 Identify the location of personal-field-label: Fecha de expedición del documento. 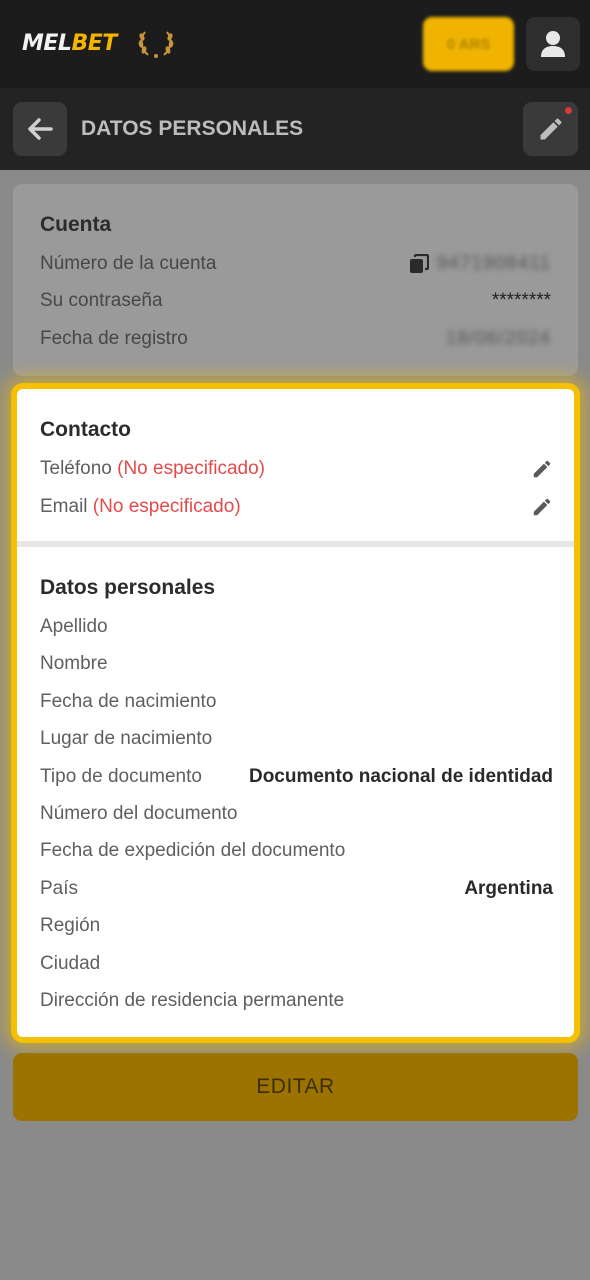
(193, 851).